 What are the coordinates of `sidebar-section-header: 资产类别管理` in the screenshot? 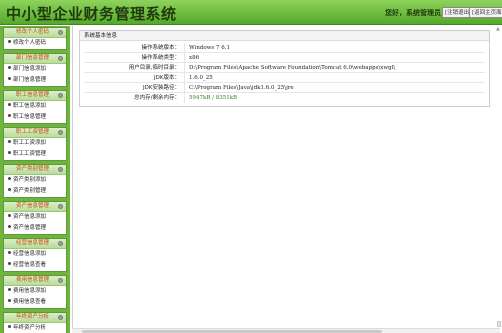 It's located at (35, 170).